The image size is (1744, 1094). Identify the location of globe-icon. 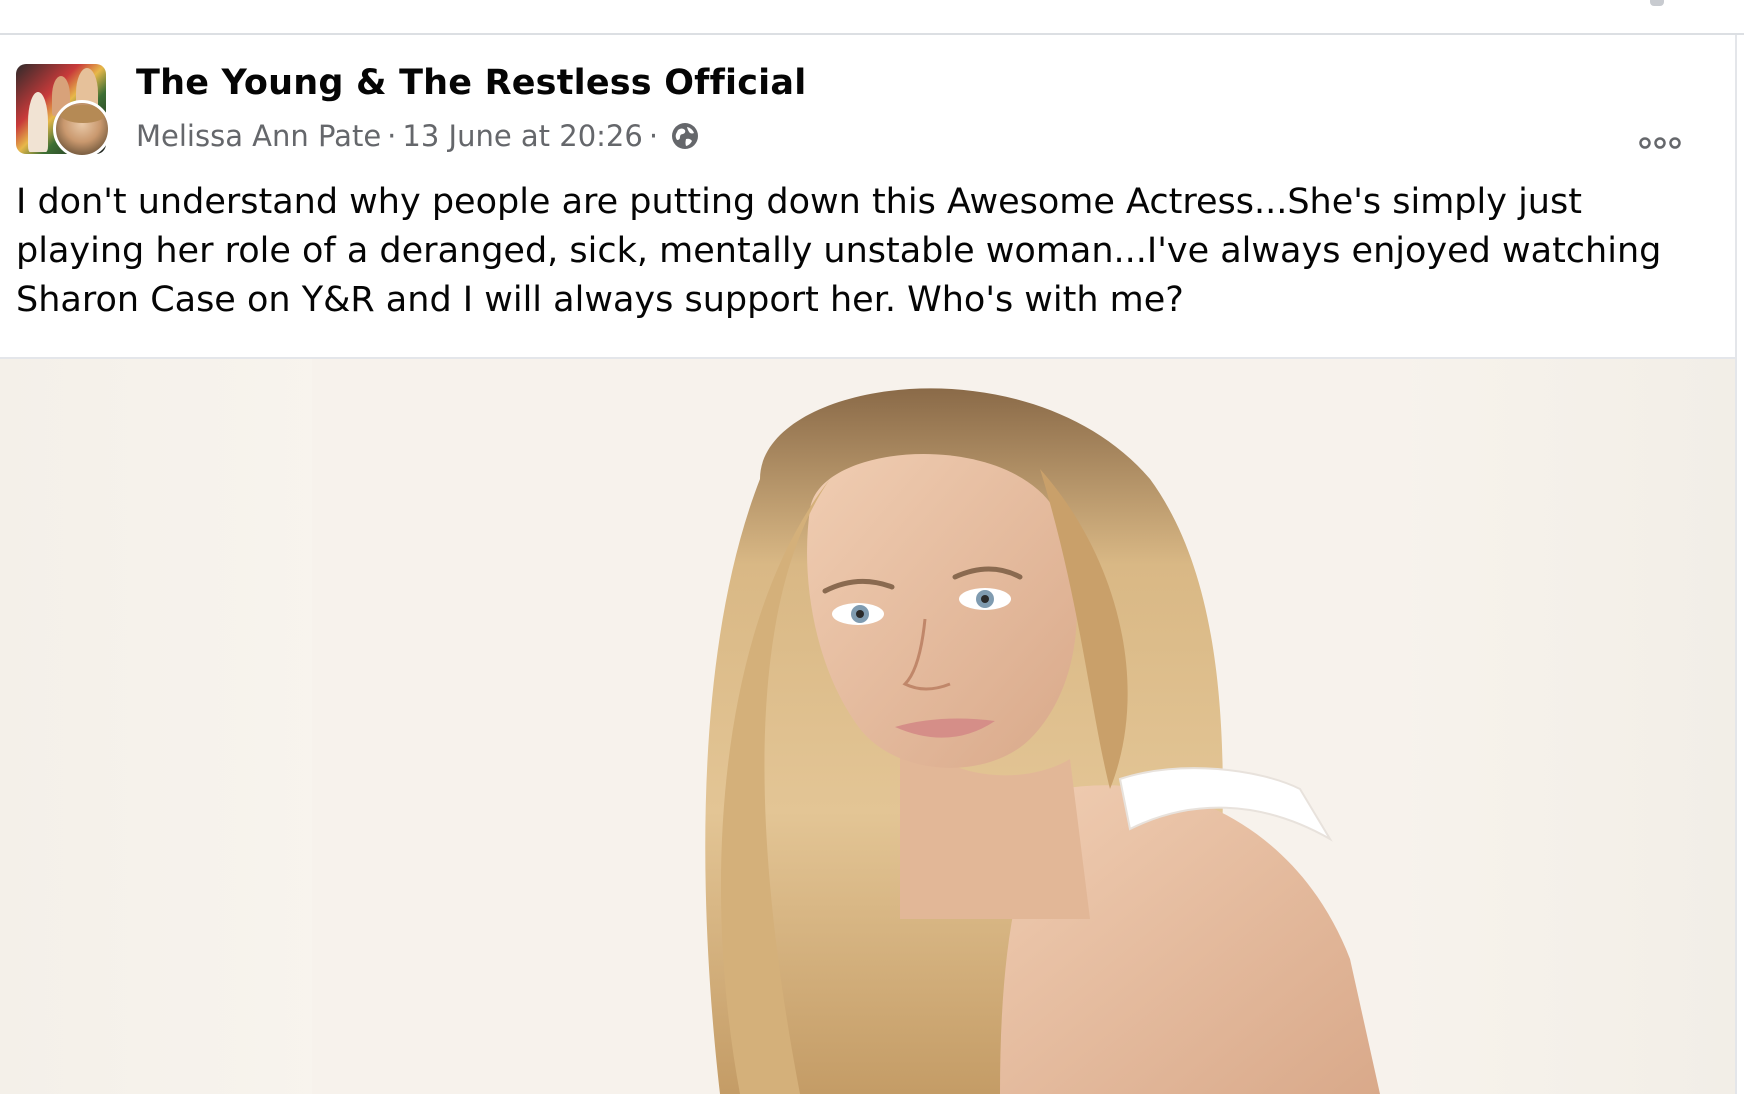
(685, 136).